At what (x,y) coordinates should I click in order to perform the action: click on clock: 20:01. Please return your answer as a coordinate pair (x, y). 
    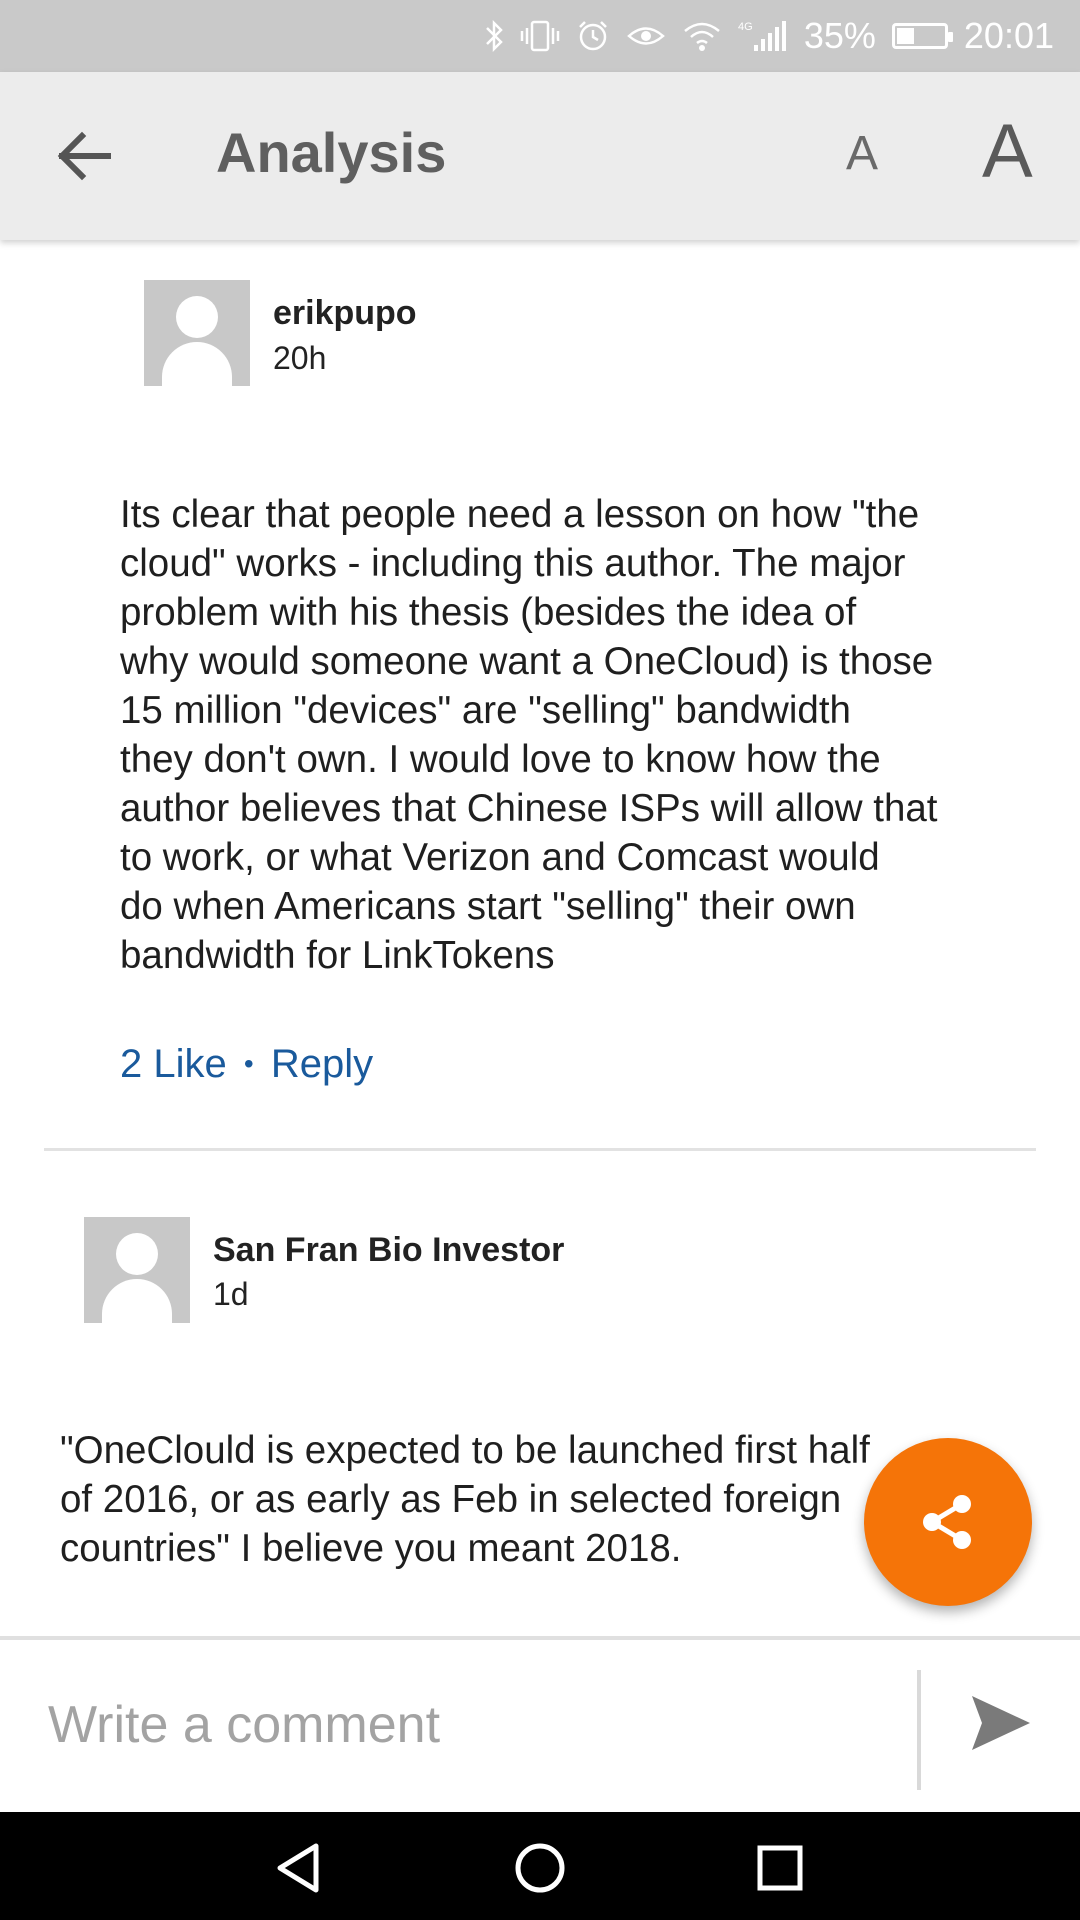
    Looking at the image, I should click on (1008, 35).